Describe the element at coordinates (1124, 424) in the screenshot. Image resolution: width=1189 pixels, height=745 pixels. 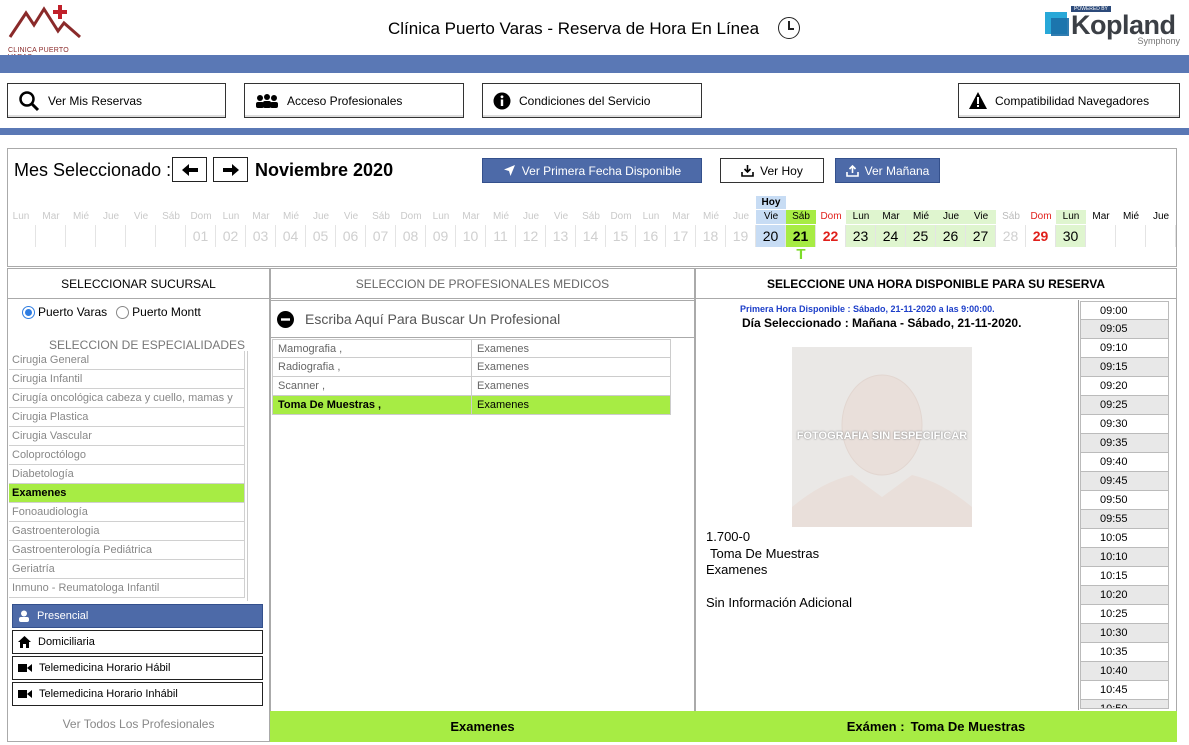
I see `time-slot: 09:30` at that location.